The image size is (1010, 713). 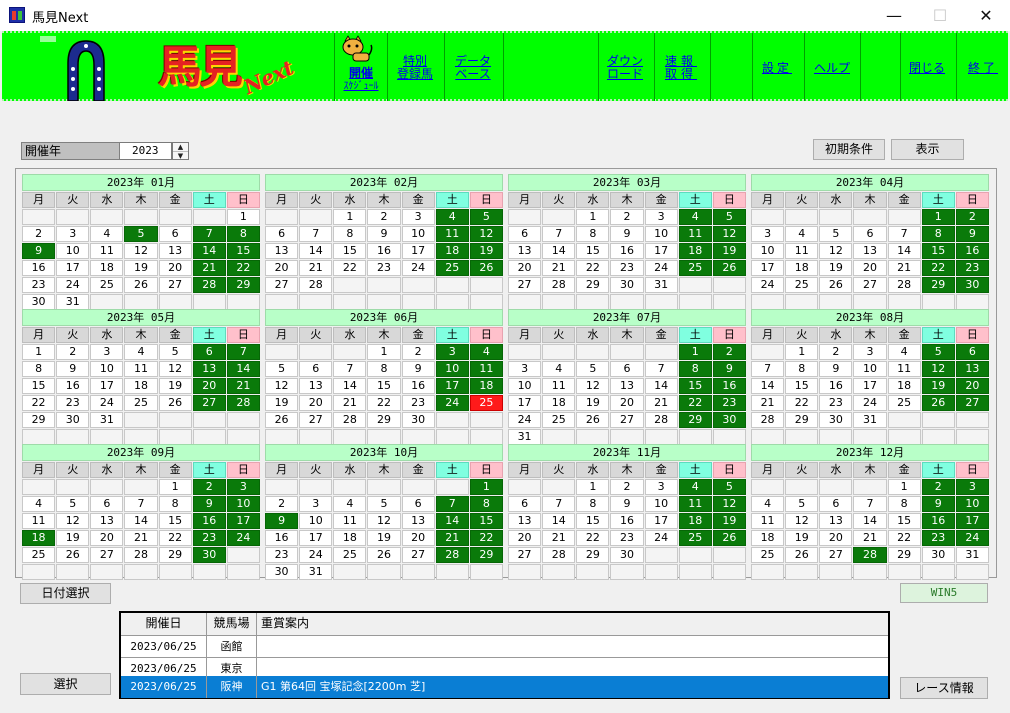 I want to click on show-button: 表示, so click(x=927, y=149).